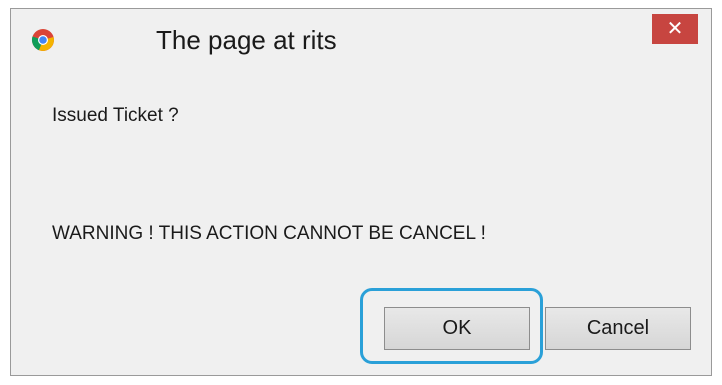 This screenshot has height=385, width=722. Describe the element at coordinates (457, 328) in the screenshot. I see `ok-button: OK` at that location.